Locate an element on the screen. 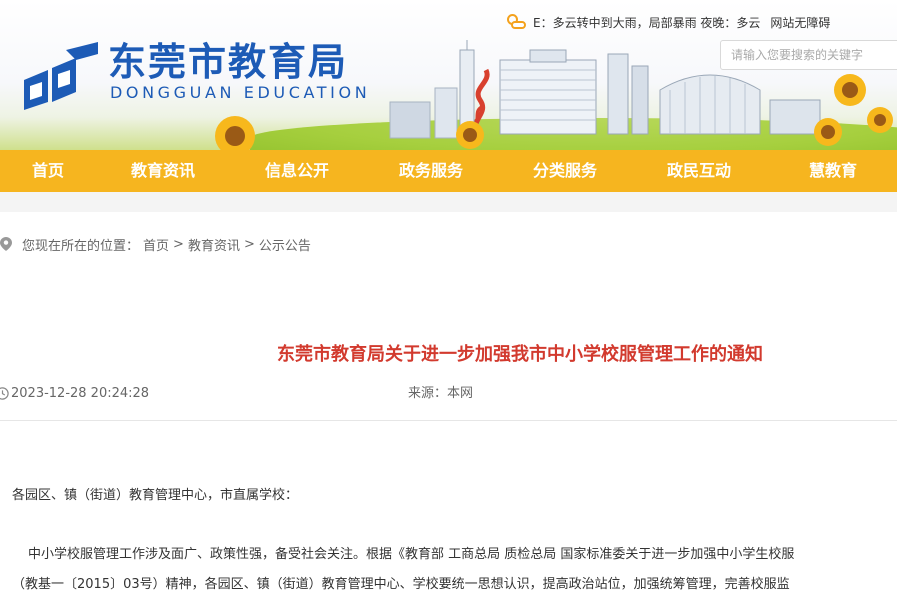 The image size is (897, 598). nav-item-public-interaction: 政民互动 is located at coordinates (699, 171).